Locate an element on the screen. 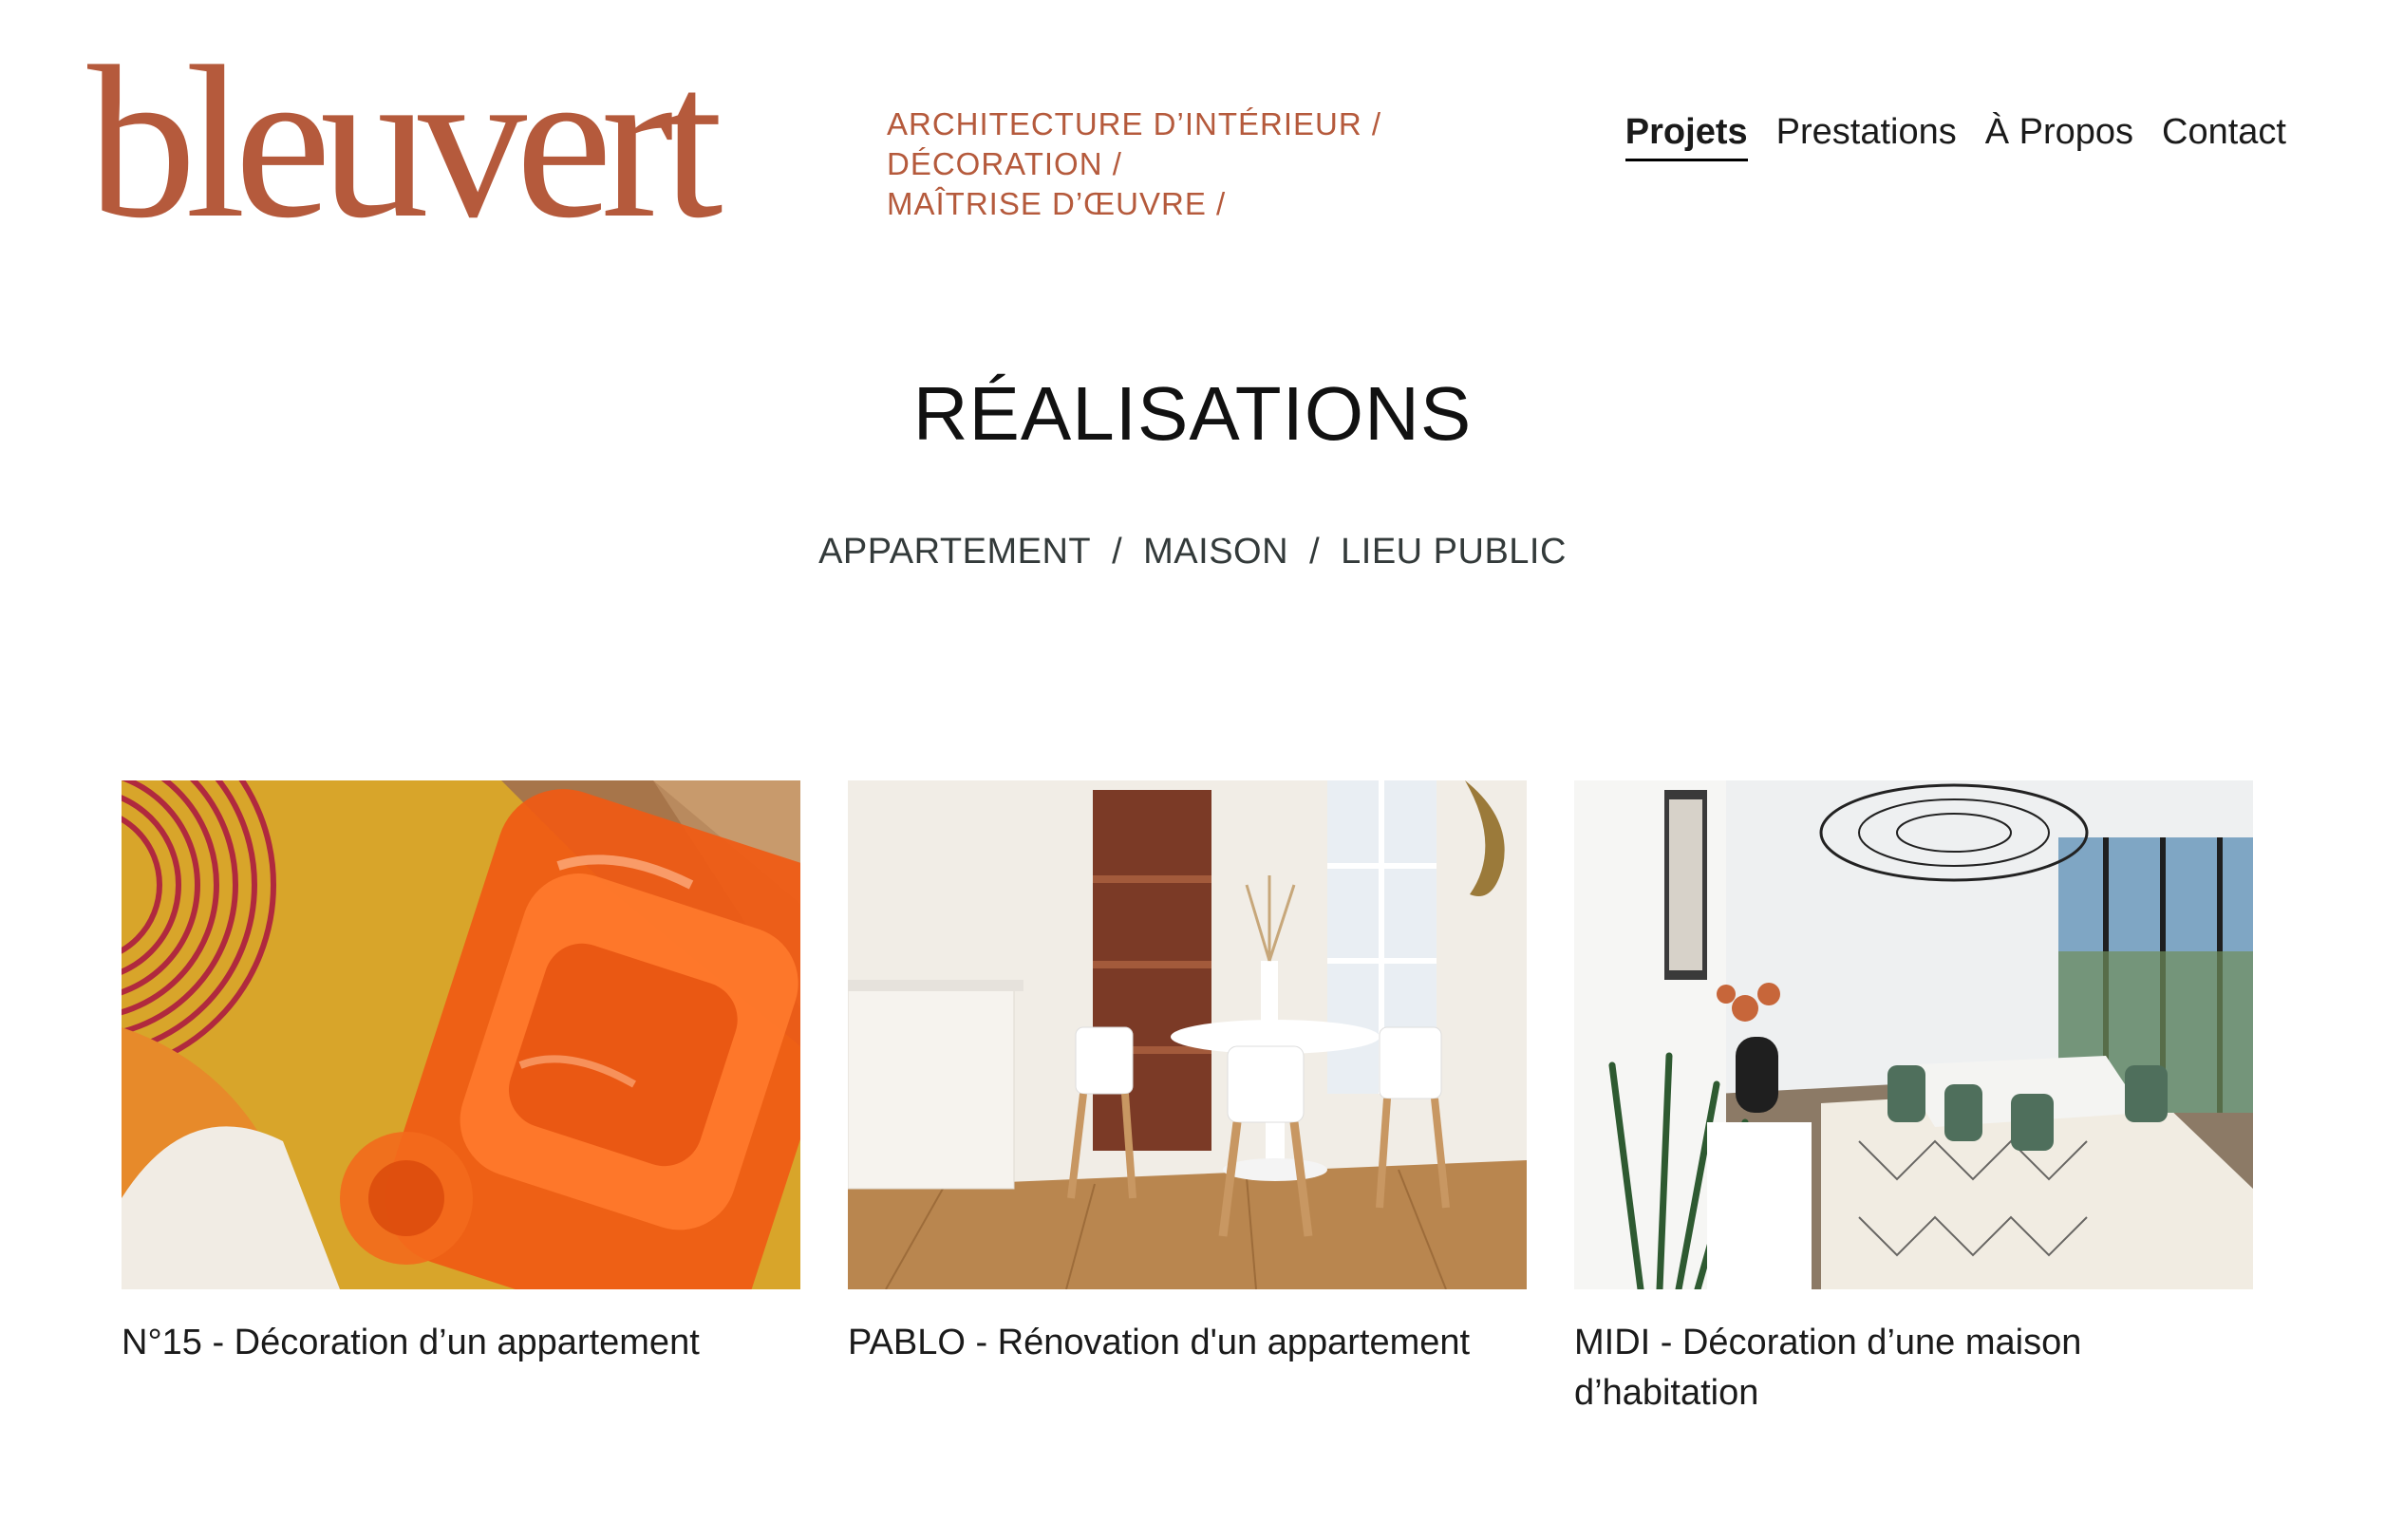 This screenshot has height=1540, width=2385. tagline-line: MAÎTRISE D’ŒUVRE / is located at coordinates (1057, 203).